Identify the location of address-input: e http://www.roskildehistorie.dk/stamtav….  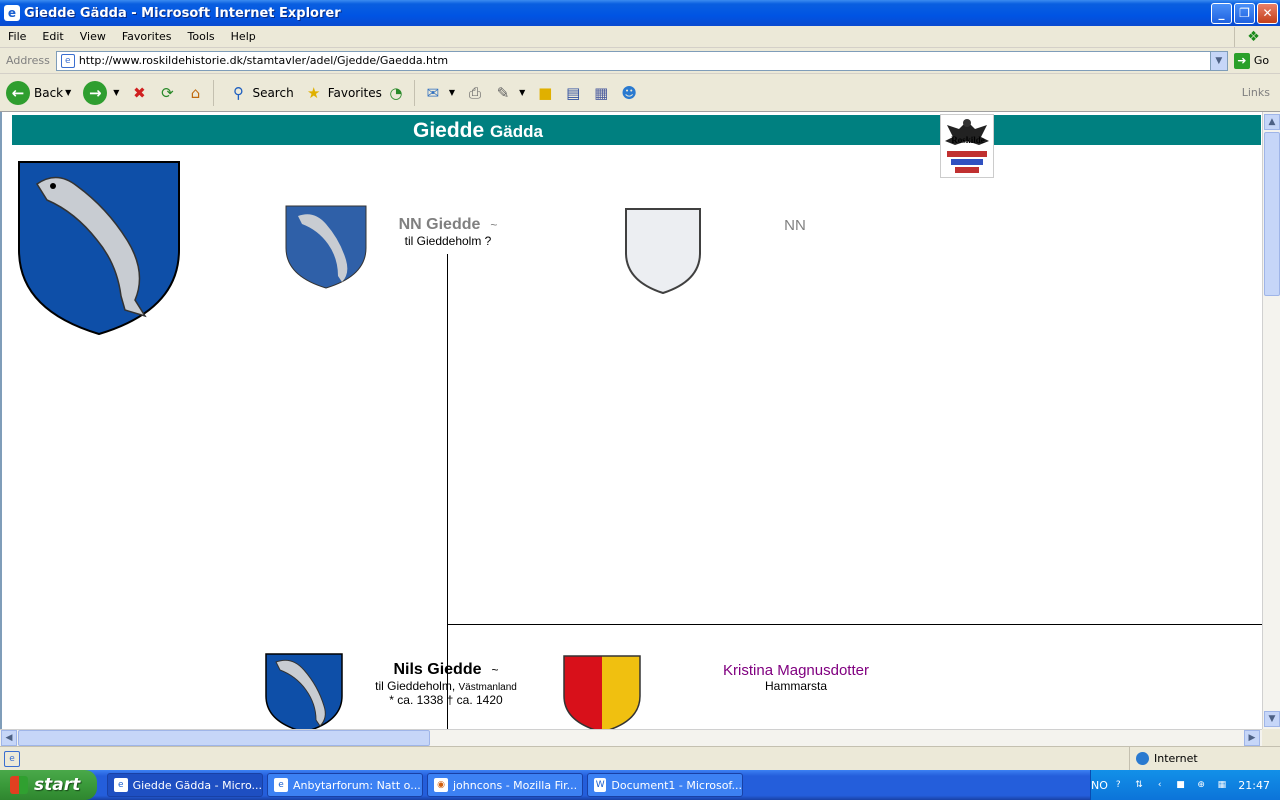
(641, 60).